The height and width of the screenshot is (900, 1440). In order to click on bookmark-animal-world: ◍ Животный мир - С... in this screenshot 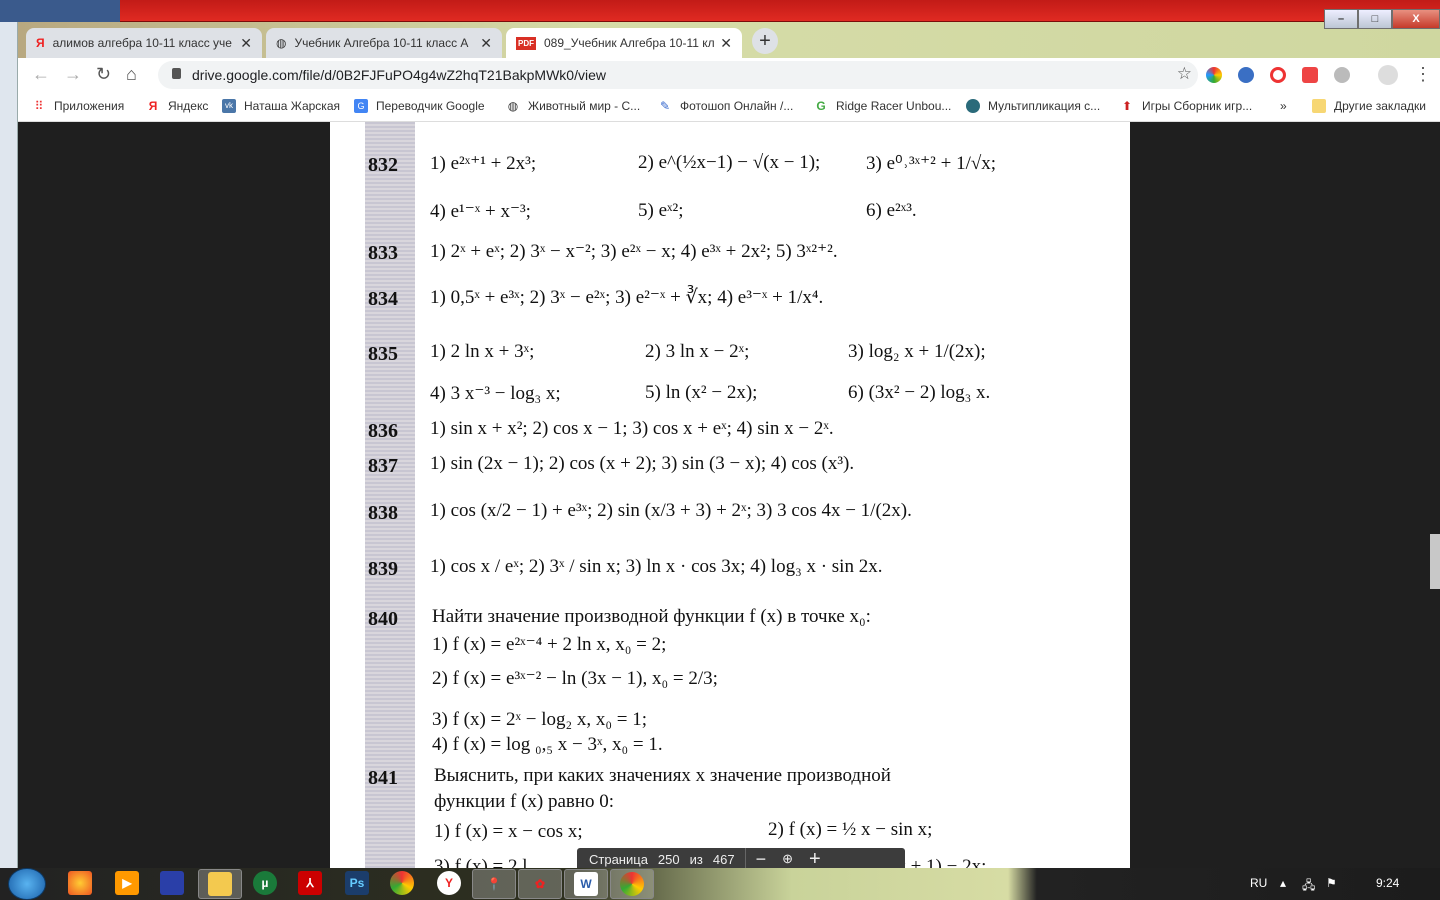, I will do `click(573, 106)`.